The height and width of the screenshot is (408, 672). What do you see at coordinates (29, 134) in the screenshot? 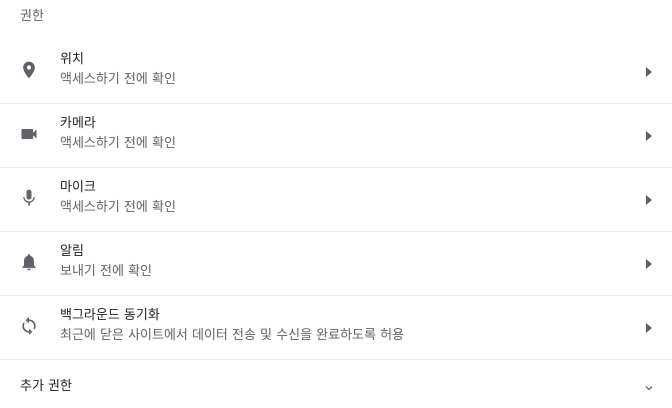
I see `videocam-icon` at bounding box center [29, 134].